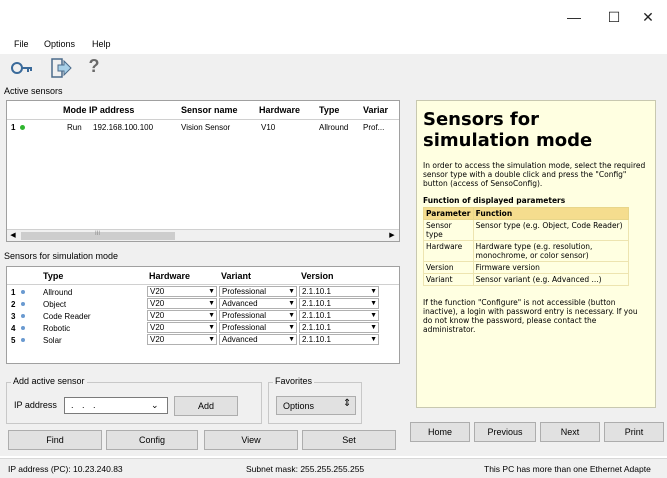  What do you see at coordinates (236, 276) in the screenshot?
I see `col-variant: Variant` at bounding box center [236, 276].